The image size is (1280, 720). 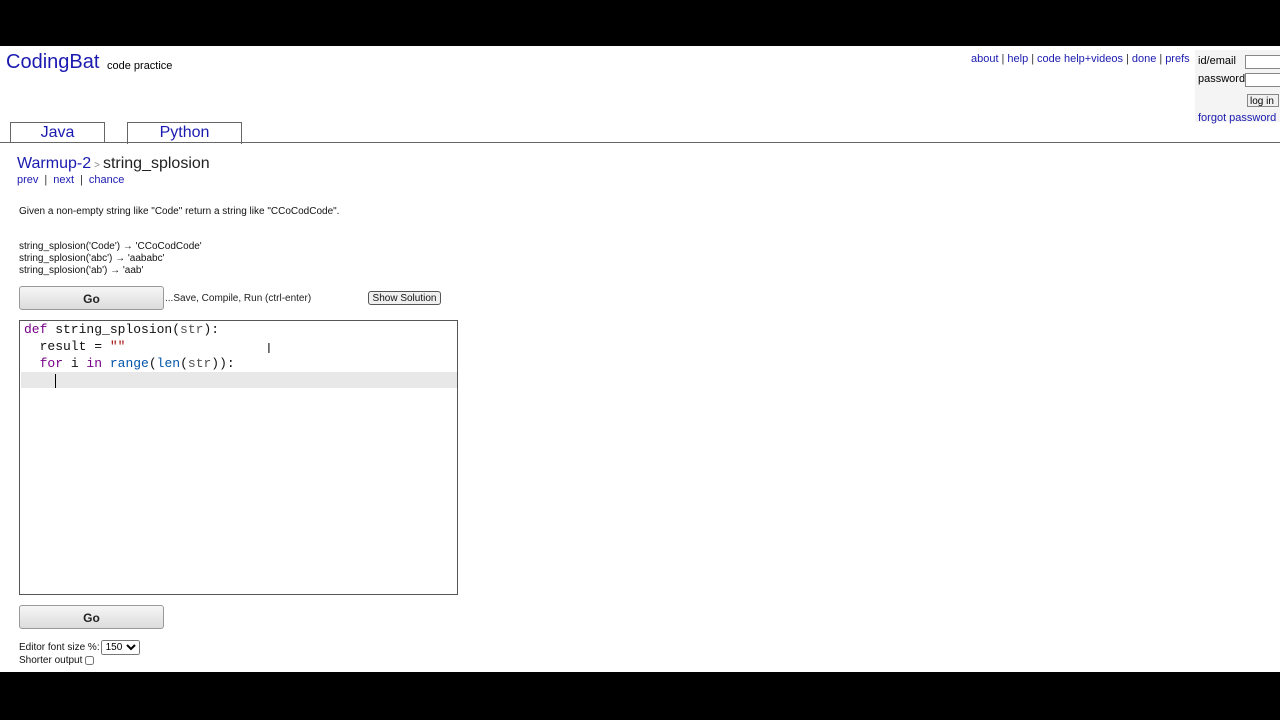 What do you see at coordinates (54, 163) in the screenshot?
I see `breadcrumb-parent: Warmup-2` at bounding box center [54, 163].